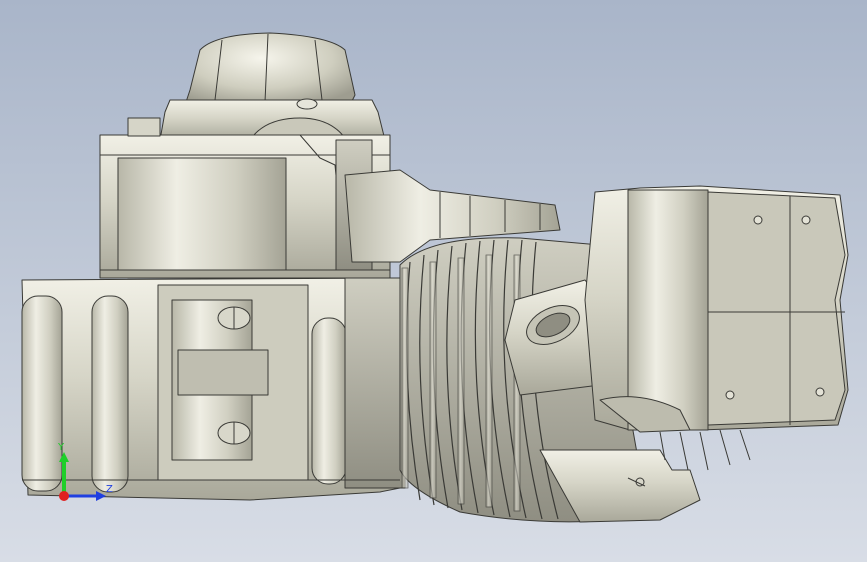  Describe the element at coordinates (85, 496) in the screenshot. I see `z-axis-arrow` at that location.